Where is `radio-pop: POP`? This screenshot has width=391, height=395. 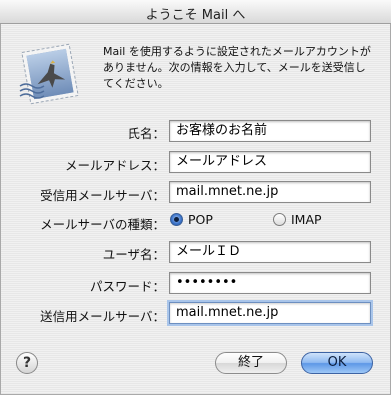 radio-pop: POP is located at coordinates (191, 219).